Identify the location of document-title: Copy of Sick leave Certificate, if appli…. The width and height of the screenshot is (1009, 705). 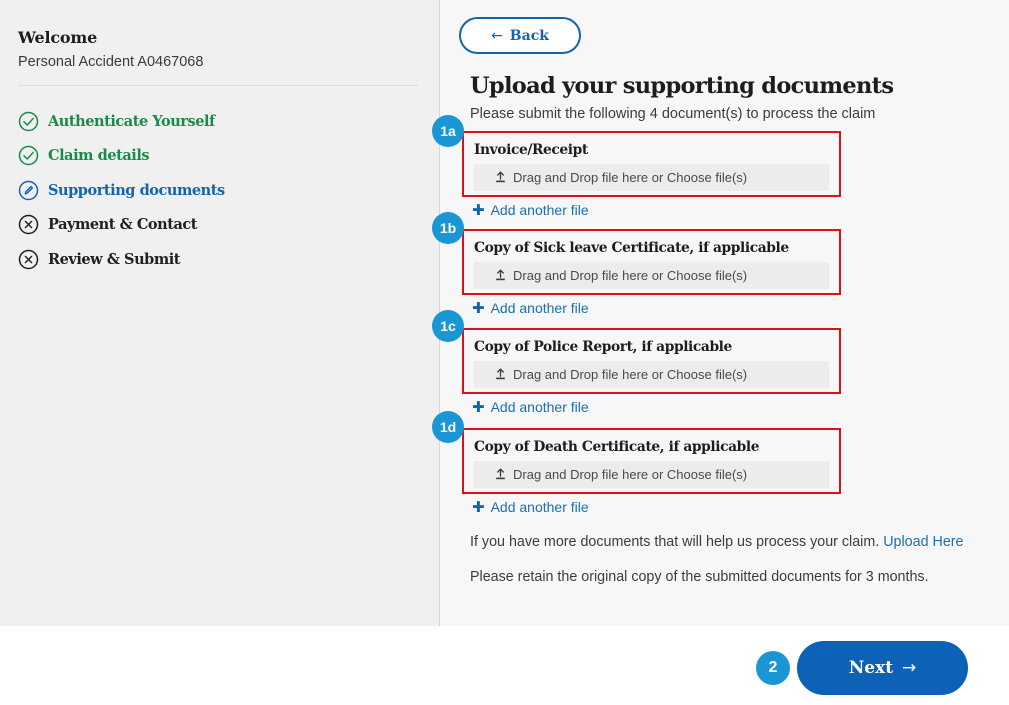
(631, 248).